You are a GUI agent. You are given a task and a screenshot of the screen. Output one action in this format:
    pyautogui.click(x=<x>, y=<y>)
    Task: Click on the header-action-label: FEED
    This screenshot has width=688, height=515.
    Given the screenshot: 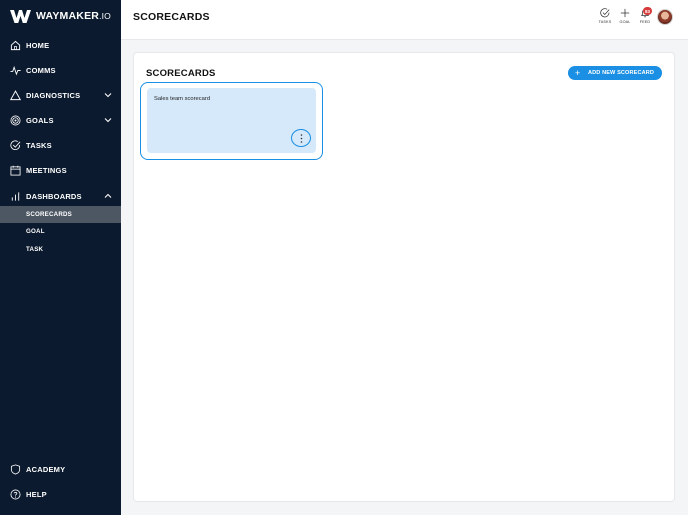 What is the action you would take?
    pyautogui.click(x=645, y=22)
    